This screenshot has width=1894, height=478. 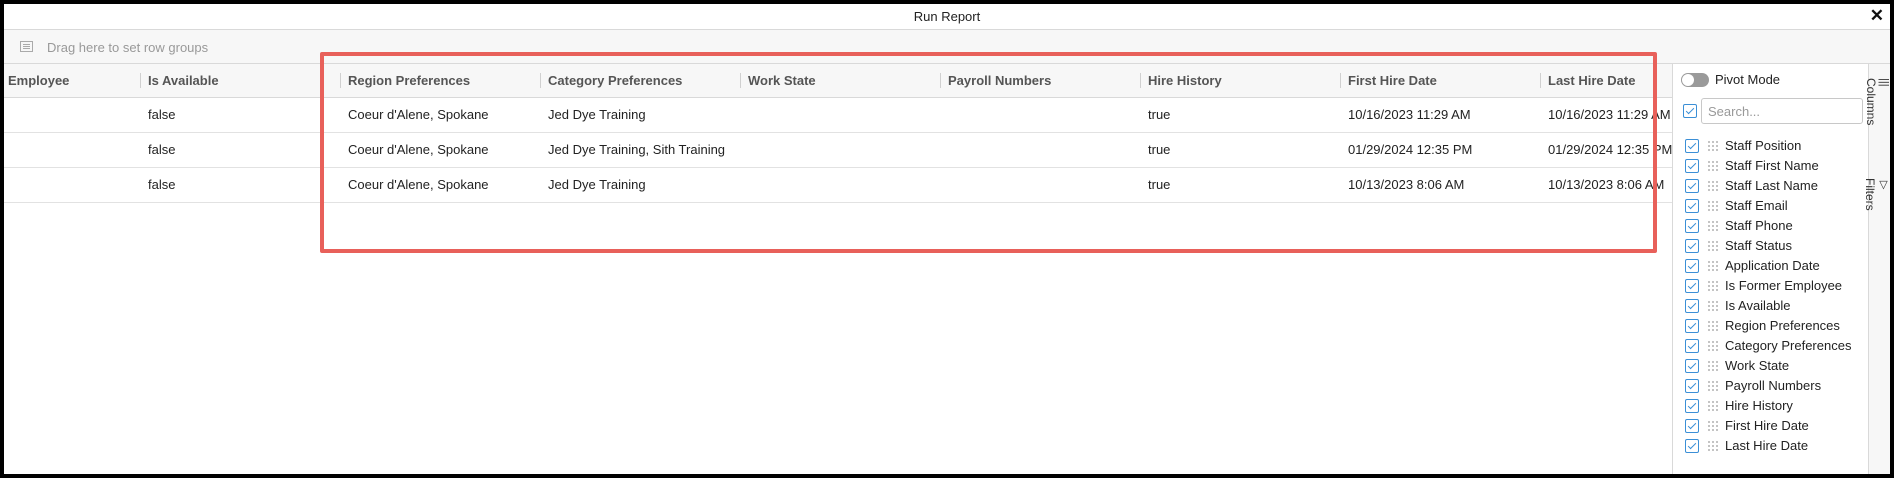 I want to click on row-group-bar: Drag here to set row groups, so click(x=947, y=47).